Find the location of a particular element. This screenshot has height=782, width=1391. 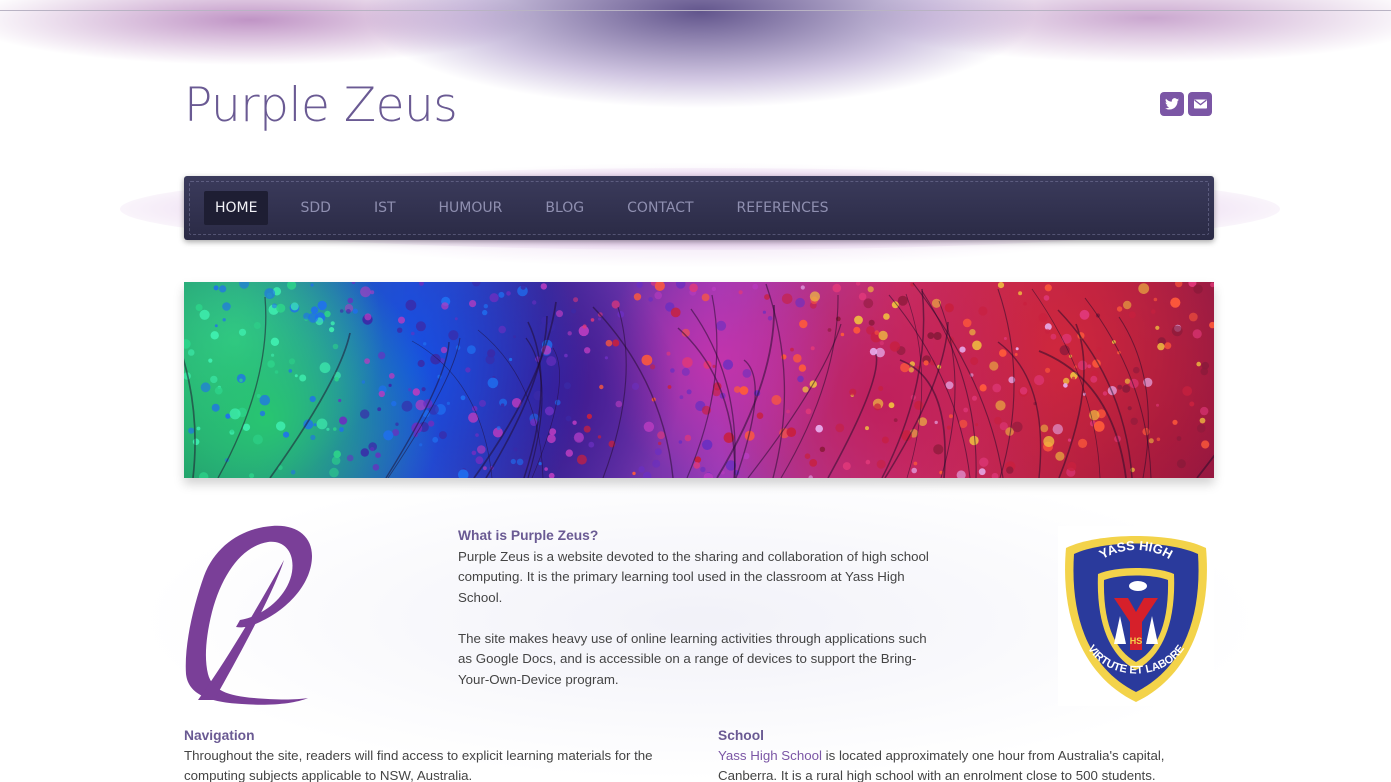

nav-item-references: REFERENCES is located at coordinates (783, 208).